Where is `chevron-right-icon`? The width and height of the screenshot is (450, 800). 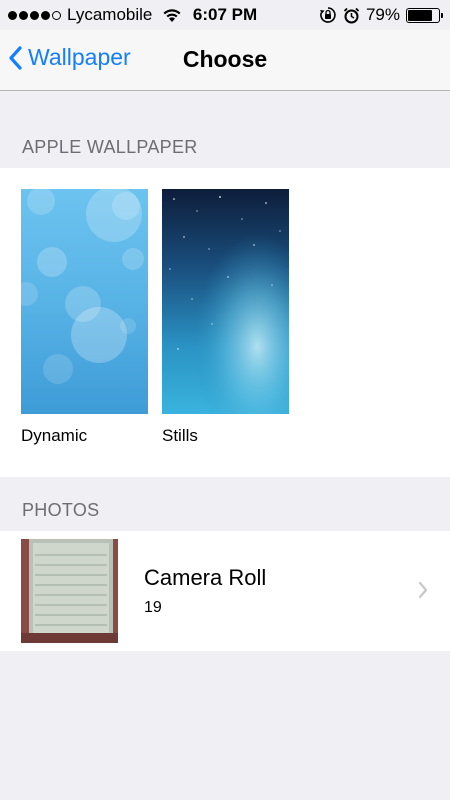
chevron-right-icon is located at coordinates (423, 590).